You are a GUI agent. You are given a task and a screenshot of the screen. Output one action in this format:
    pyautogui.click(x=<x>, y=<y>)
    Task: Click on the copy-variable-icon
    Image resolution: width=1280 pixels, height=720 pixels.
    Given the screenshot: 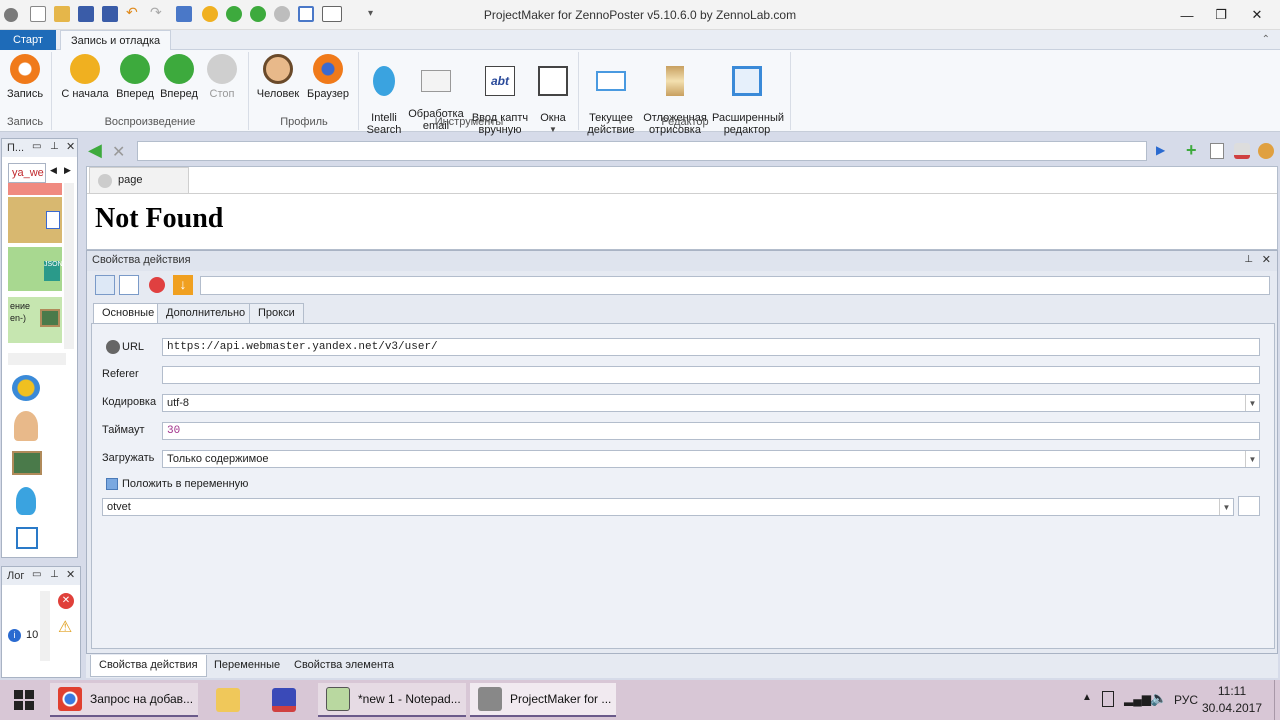 What is the action you would take?
    pyautogui.click(x=1249, y=506)
    